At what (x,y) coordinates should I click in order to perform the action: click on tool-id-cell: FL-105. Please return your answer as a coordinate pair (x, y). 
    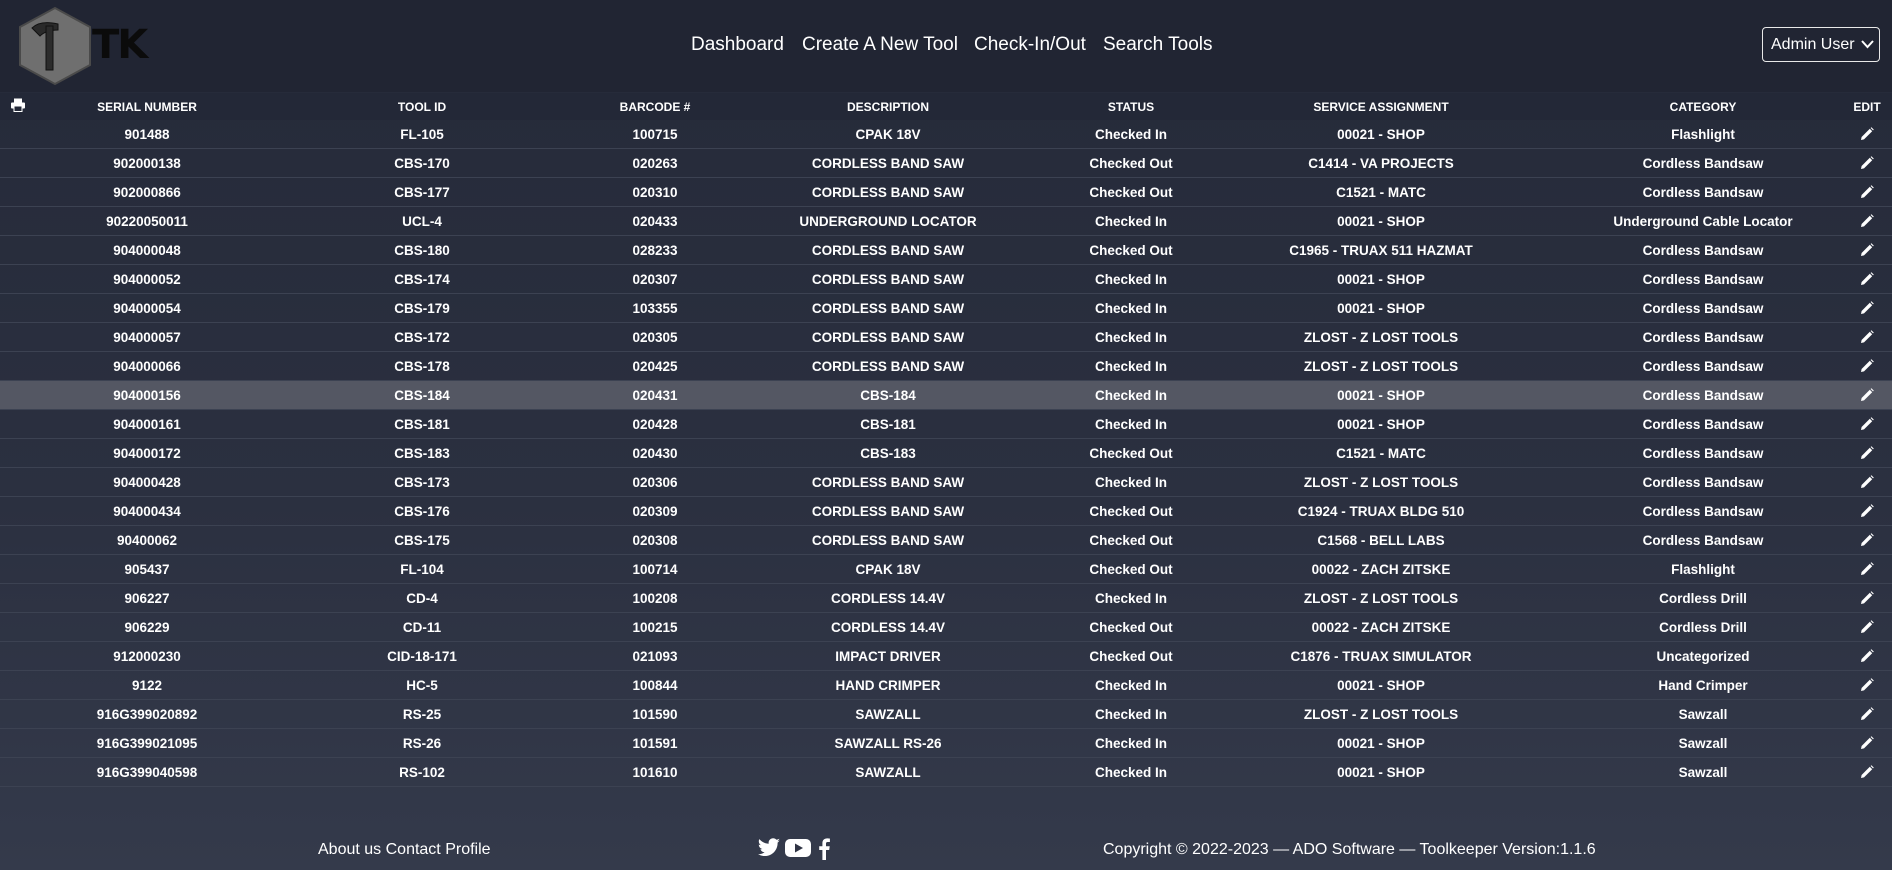
    Looking at the image, I should click on (422, 134).